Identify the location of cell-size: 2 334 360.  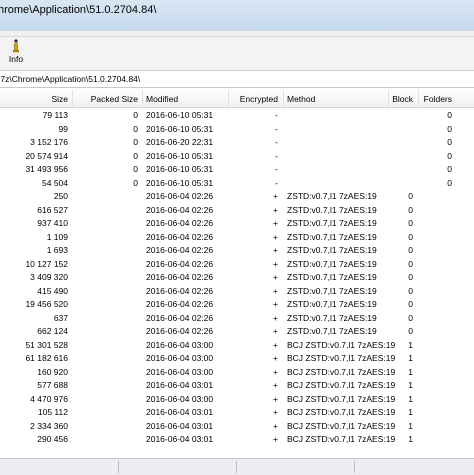
(49, 425).